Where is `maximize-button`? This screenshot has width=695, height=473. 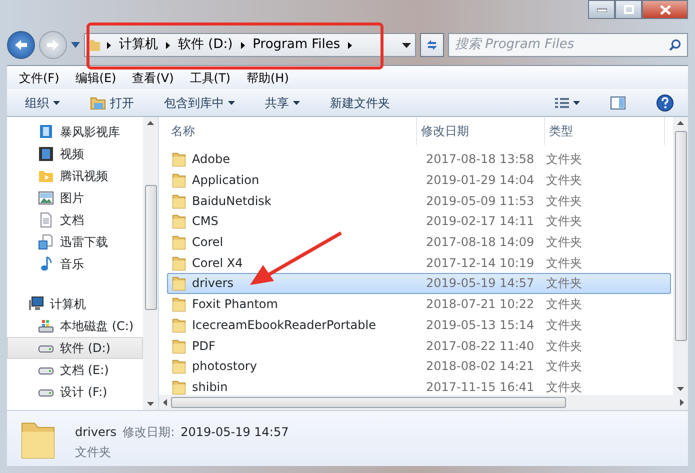
maximize-button is located at coordinates (628, 9).